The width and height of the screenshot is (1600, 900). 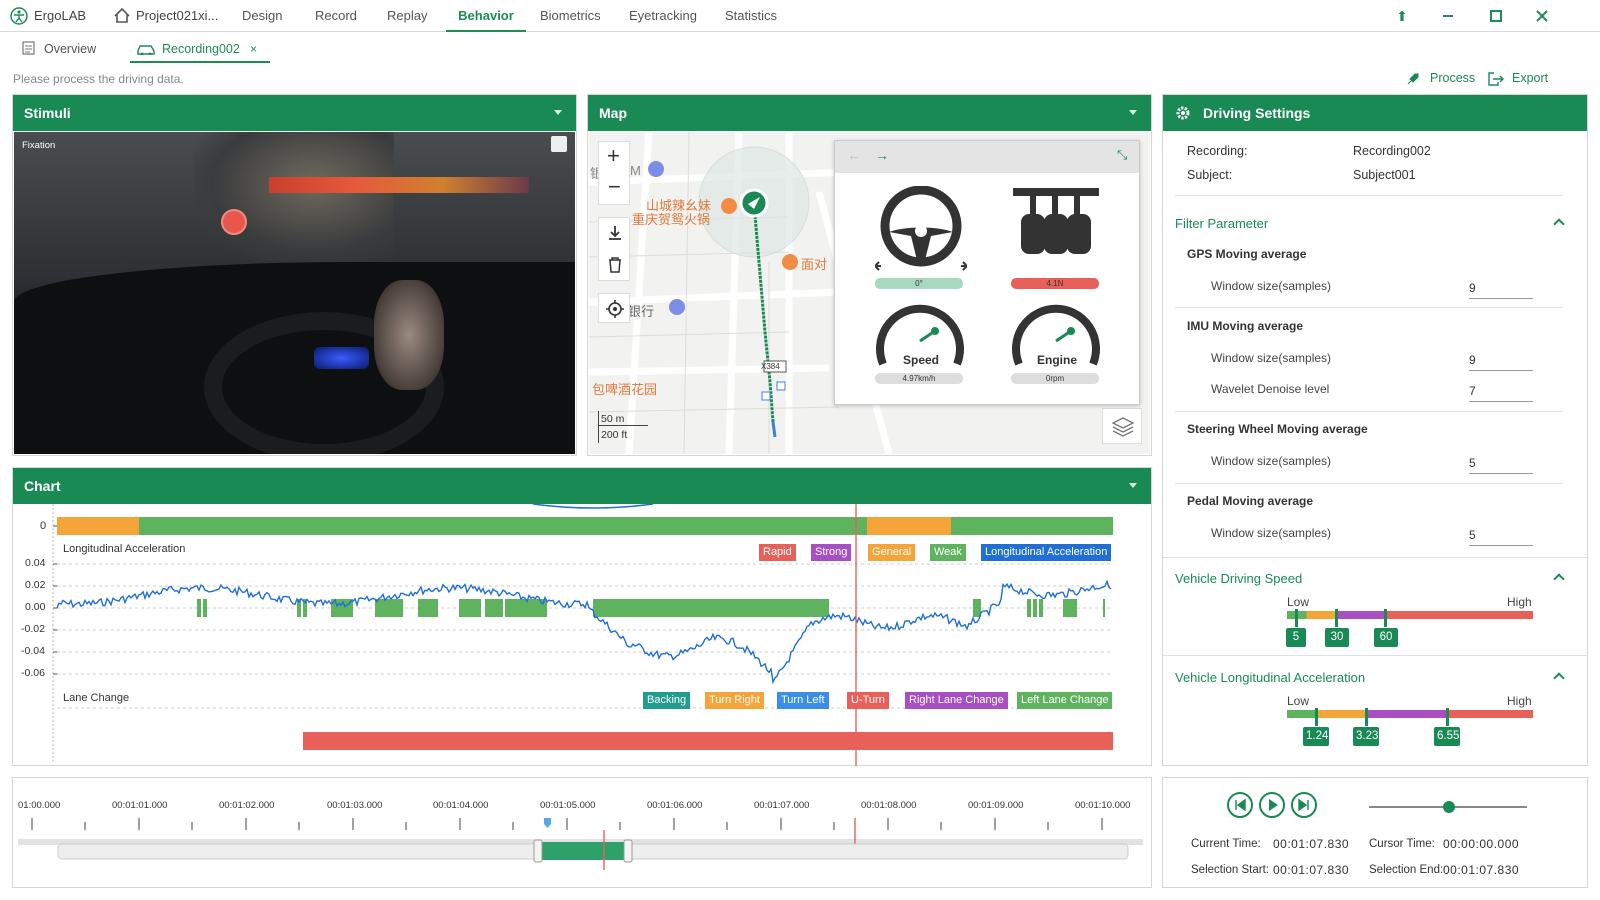 I want to click on speed-mark-2: 30, so click(x=1337, y=637).